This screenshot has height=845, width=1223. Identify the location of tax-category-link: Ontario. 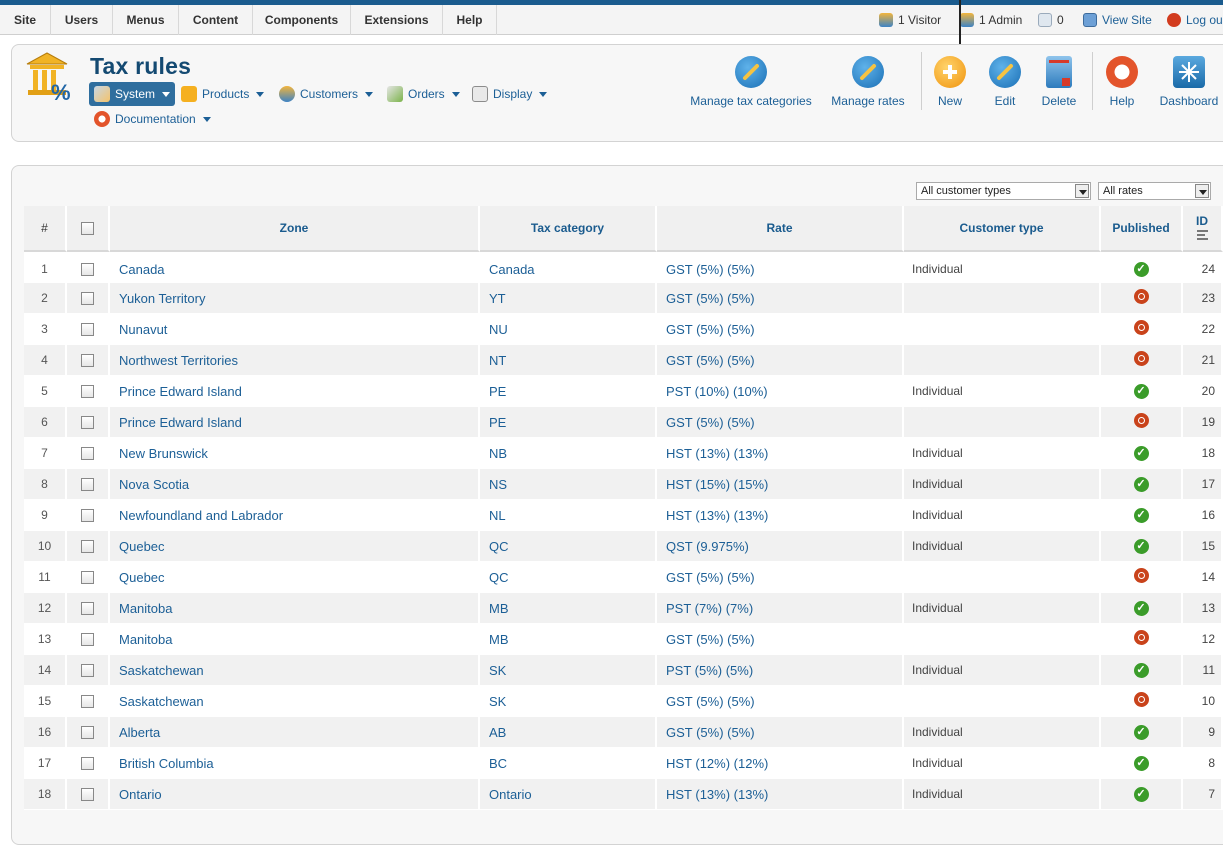
(568, 794).